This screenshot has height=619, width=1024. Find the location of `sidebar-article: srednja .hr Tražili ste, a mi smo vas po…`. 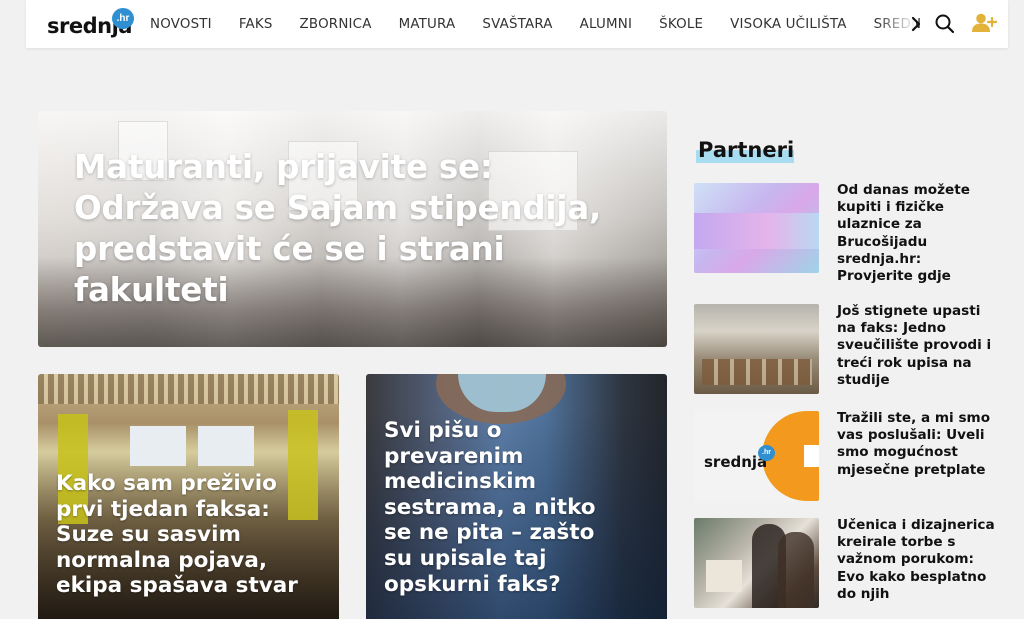

sidebar-article: srednja .hr Tražili ste, a mi smo vas po… is located at coordinates (844, 456).